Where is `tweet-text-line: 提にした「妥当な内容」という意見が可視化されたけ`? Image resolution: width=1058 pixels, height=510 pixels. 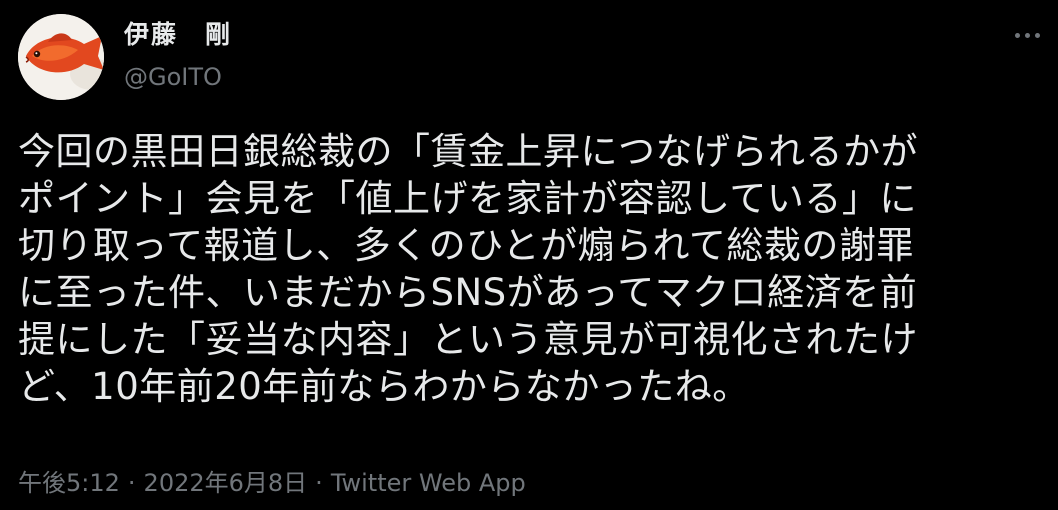 tweet-text-line: 提にした「妥当な内容」という意見が可視化されたけ is located at coordinates (468, 339).